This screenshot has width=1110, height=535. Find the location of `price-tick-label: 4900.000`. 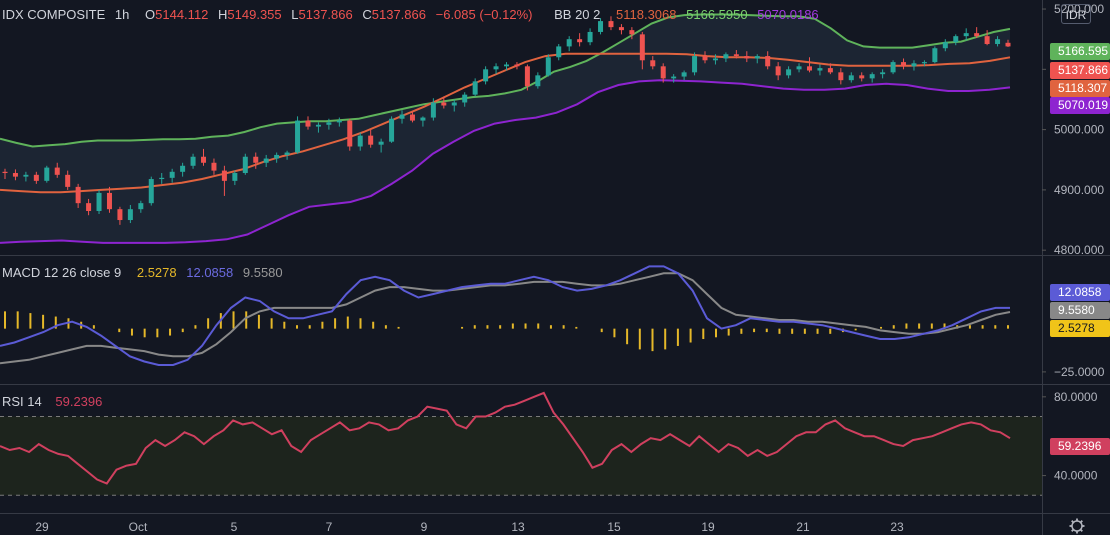

price-tick-label: 4900.000 is located at coordinates (1079, 190).